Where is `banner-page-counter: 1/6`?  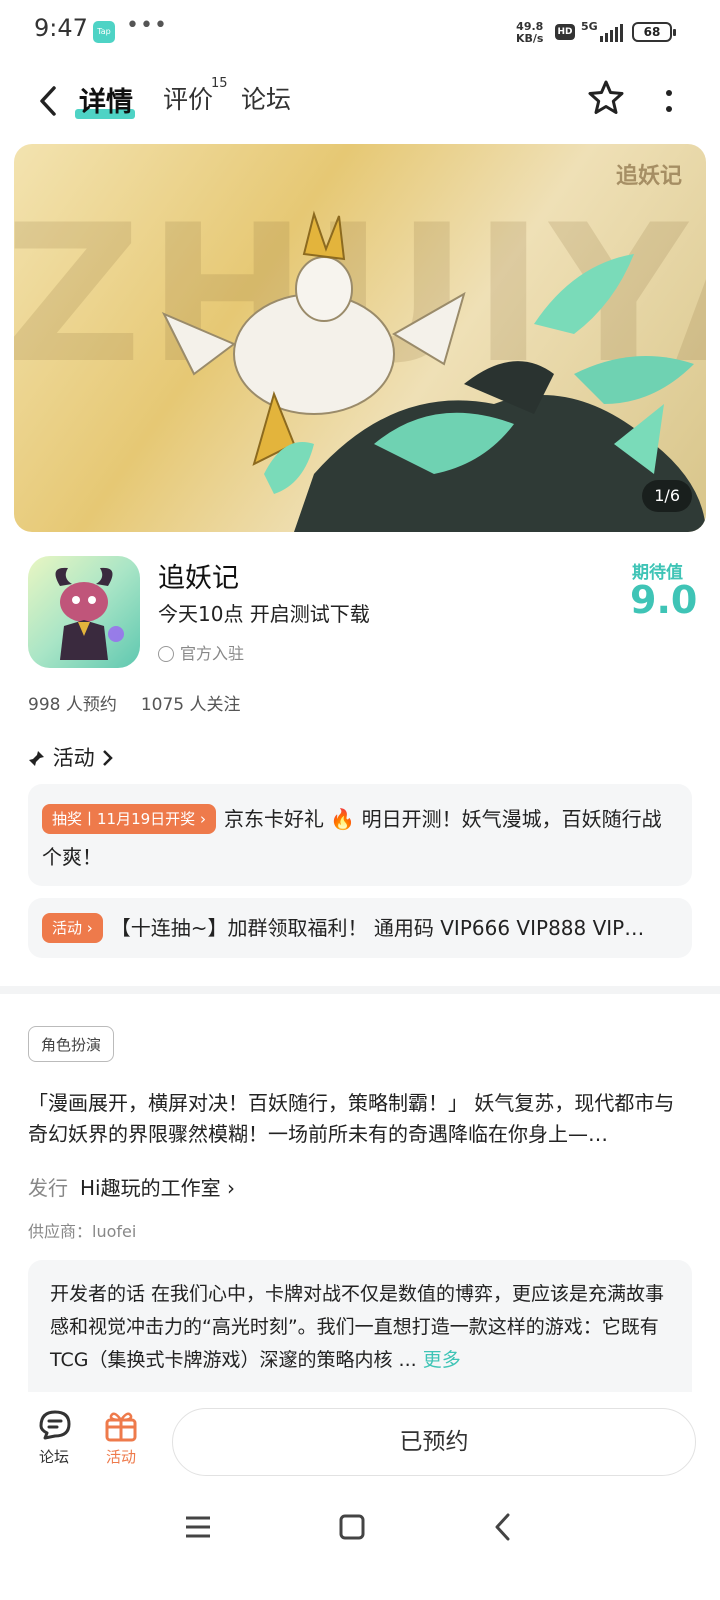 banner-page-counter: 1/6 is located at coordinates (667, 496).